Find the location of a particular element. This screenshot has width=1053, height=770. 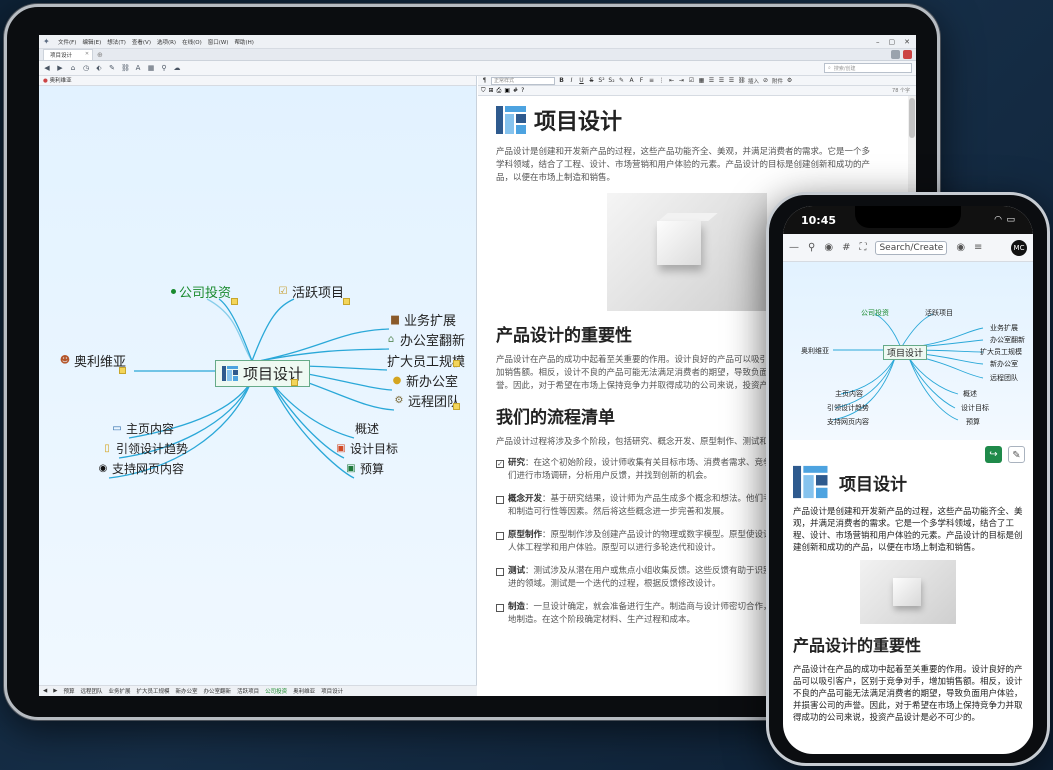

forward-icon: ▶ is located at coordinates (60, 68).